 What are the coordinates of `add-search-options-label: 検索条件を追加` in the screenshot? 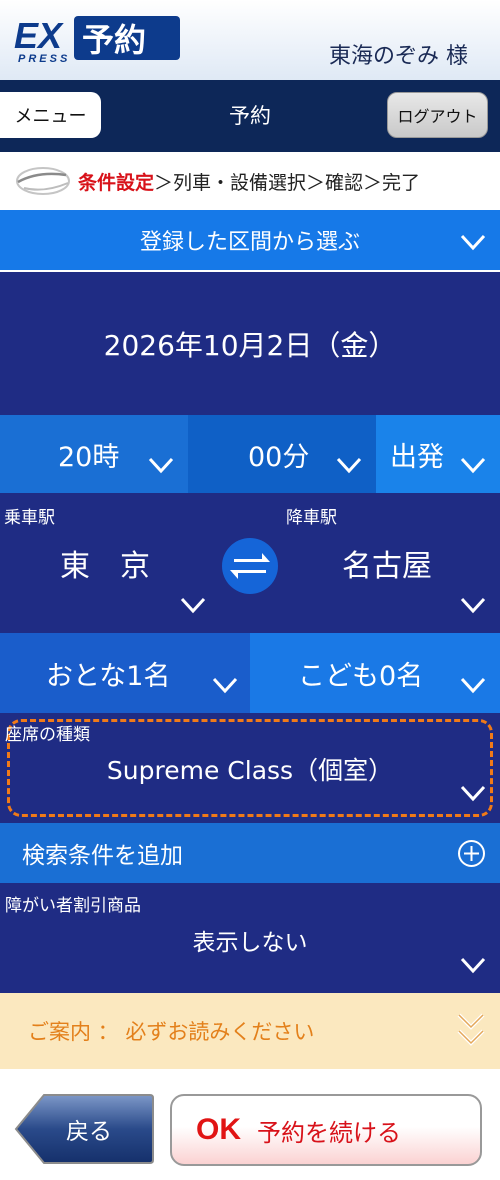 It's located at (102, 856).